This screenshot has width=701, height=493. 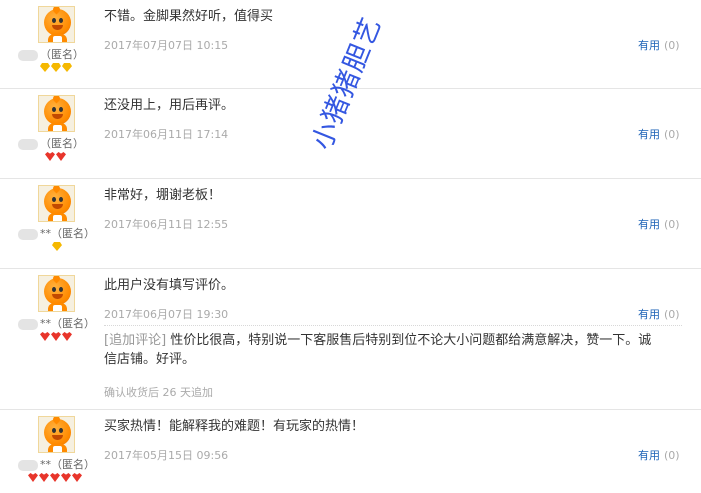 I want to click on review-date: 2017年07月07日 10:15, so click(x=166, y=45).